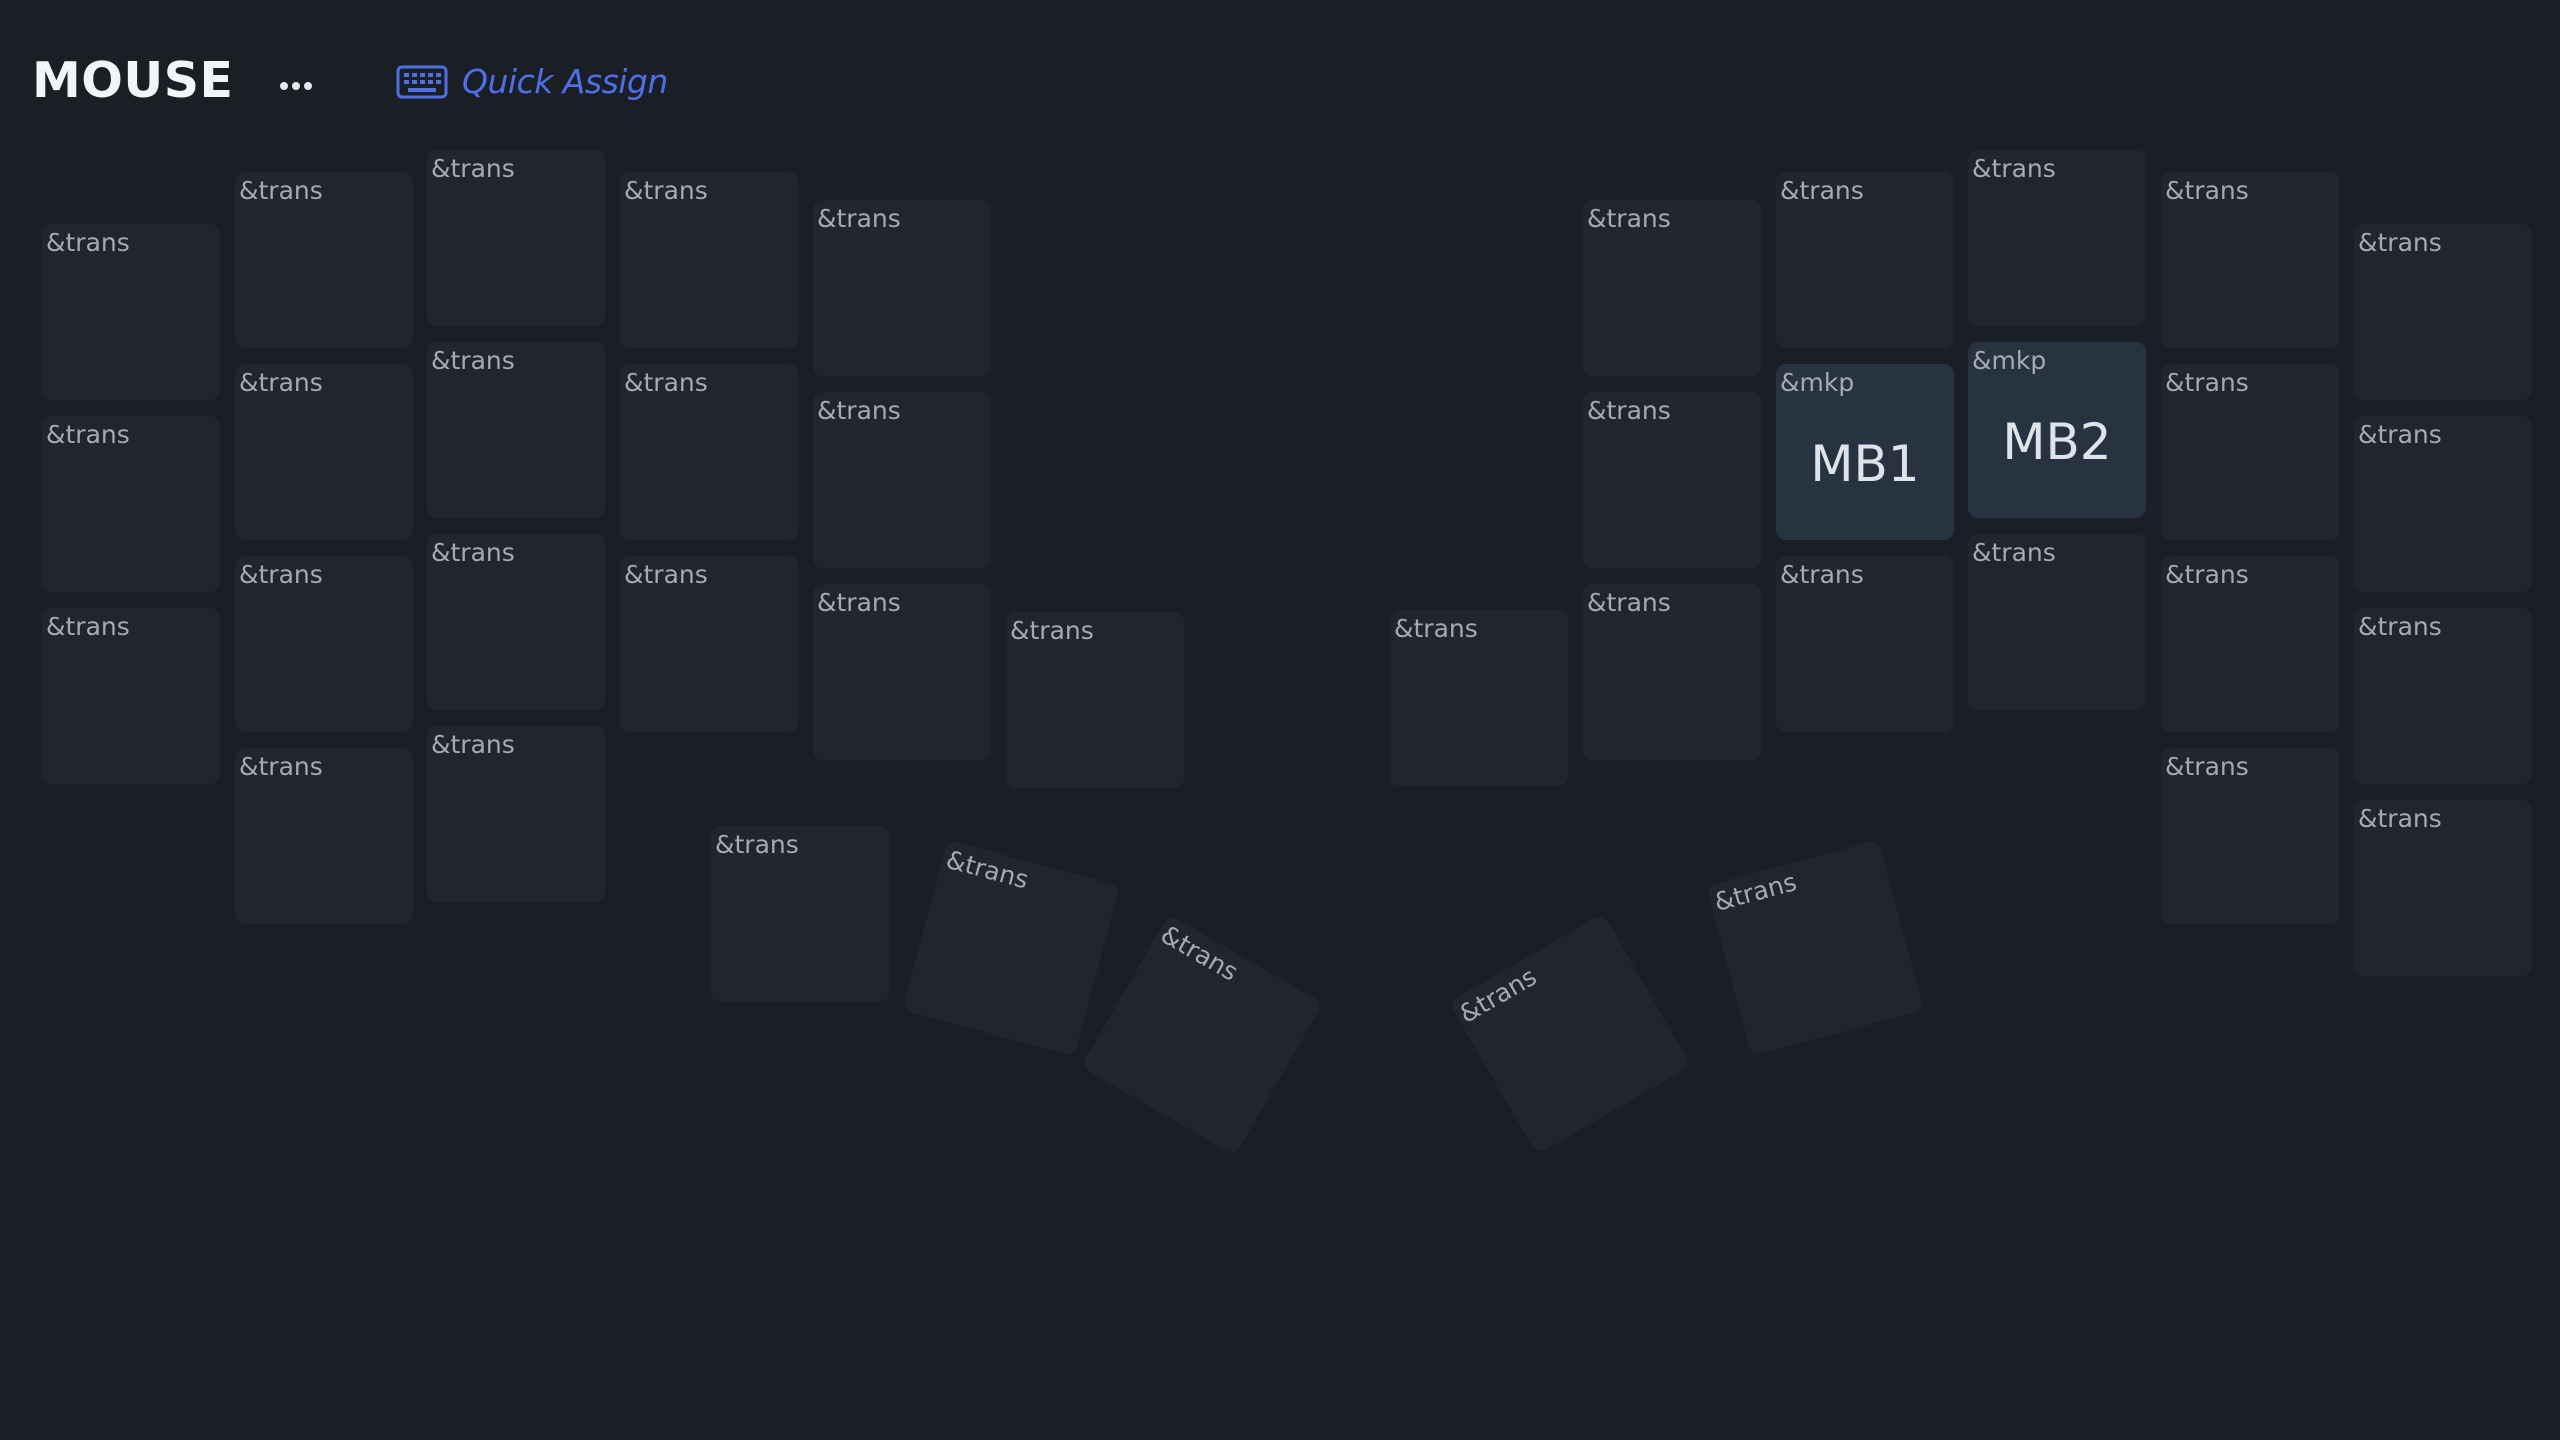 This screenshot has width=2560, height=1440. I want to click on key-l1-0: &trans, so click(324, 260).